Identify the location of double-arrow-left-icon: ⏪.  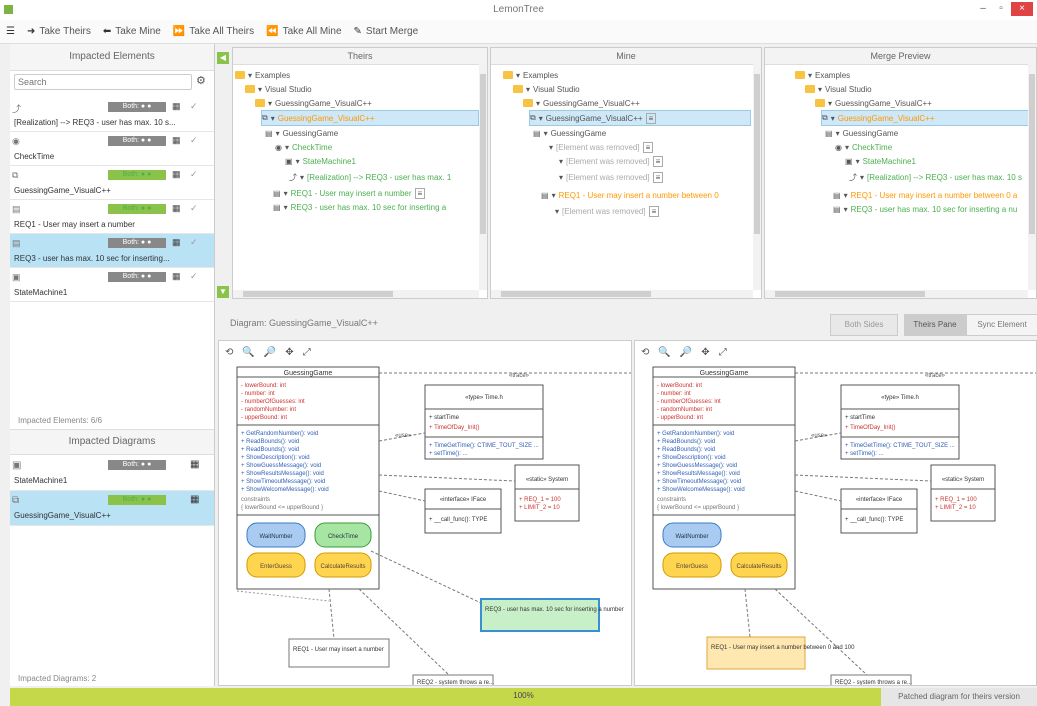
(272, 31).